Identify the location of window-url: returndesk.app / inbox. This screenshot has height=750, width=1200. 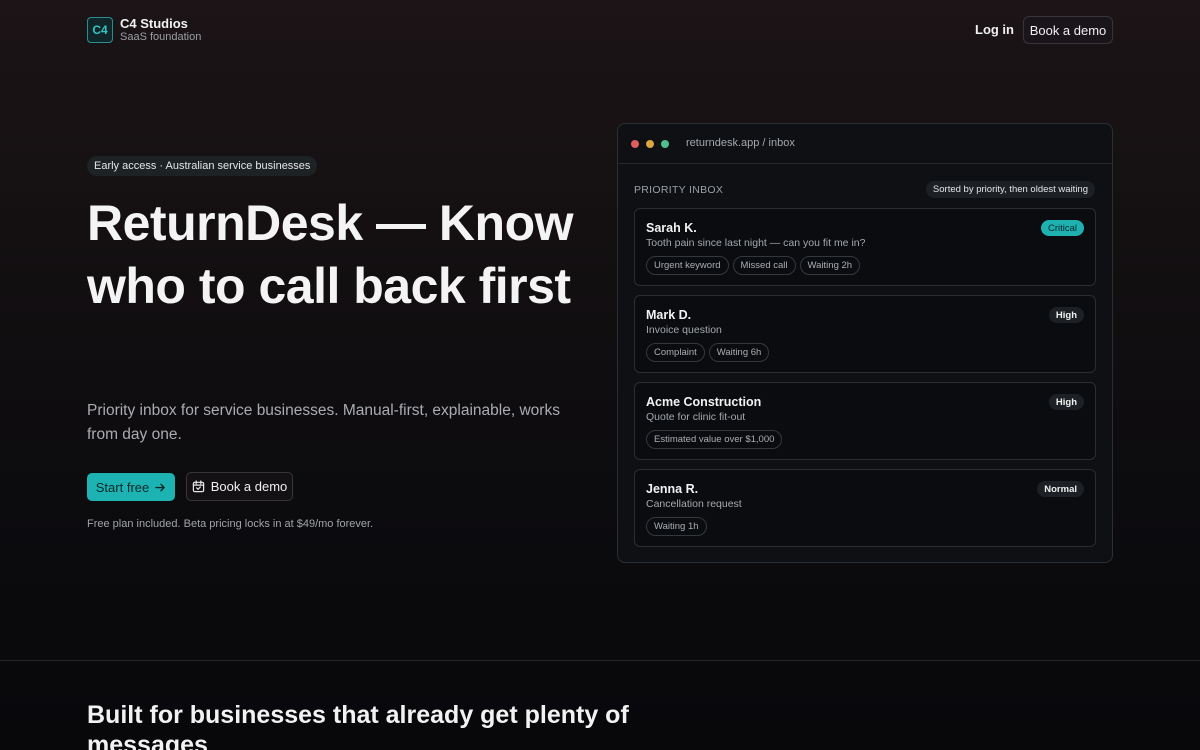
(740, 143).